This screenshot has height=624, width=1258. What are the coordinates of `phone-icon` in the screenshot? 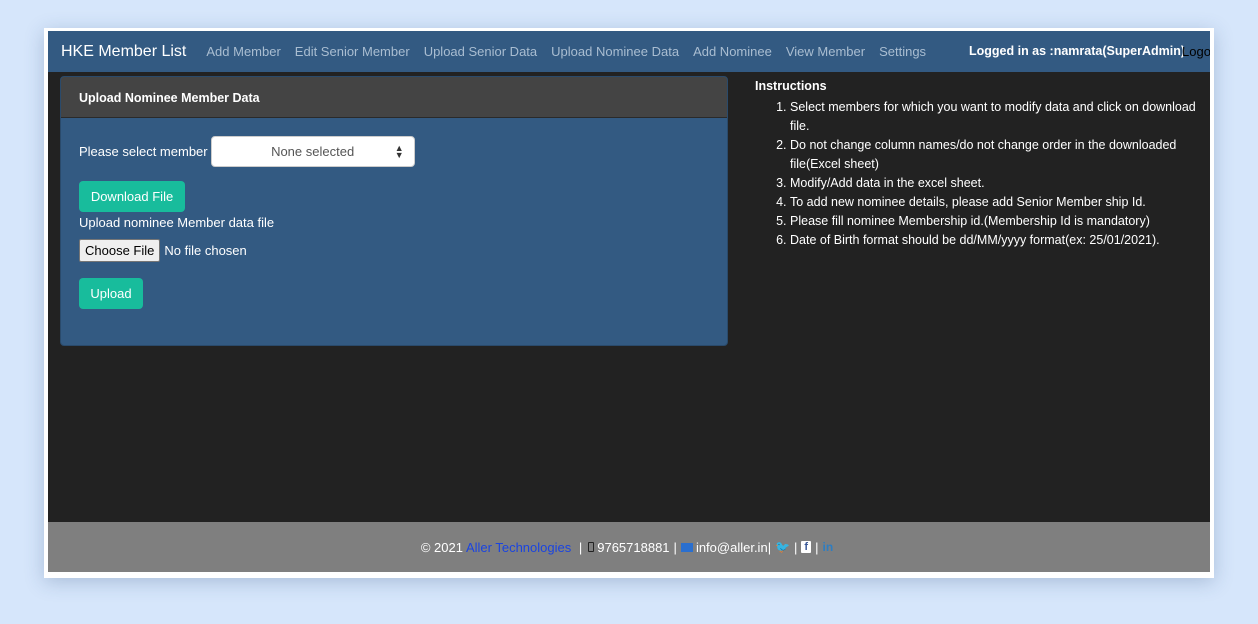 It's located at (591, 547).